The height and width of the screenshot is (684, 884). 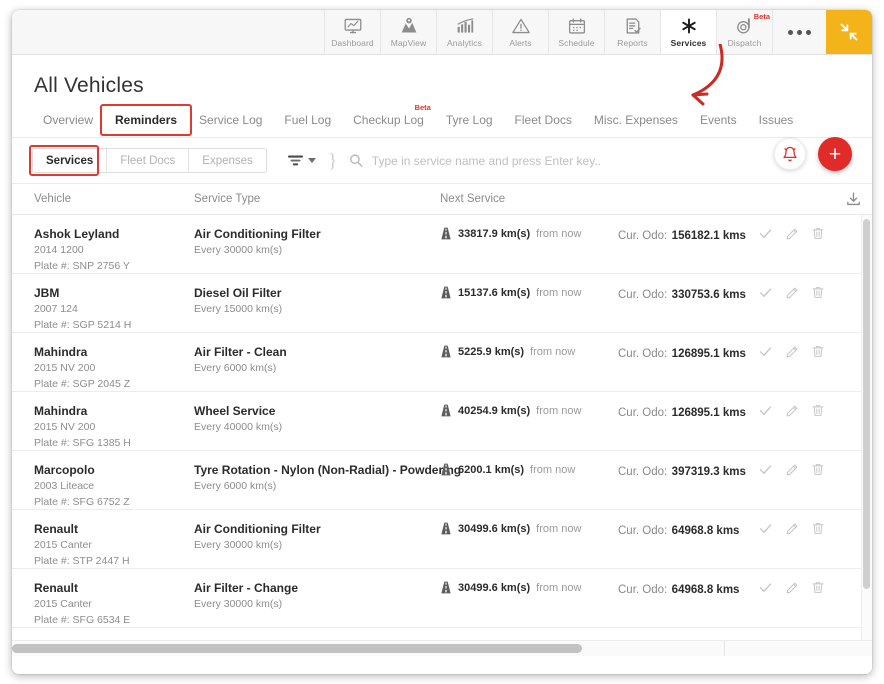 What do you see at coordinates (808, 32) in the screenshot?
I see `dot-icon` at bounding box center [808, 32].